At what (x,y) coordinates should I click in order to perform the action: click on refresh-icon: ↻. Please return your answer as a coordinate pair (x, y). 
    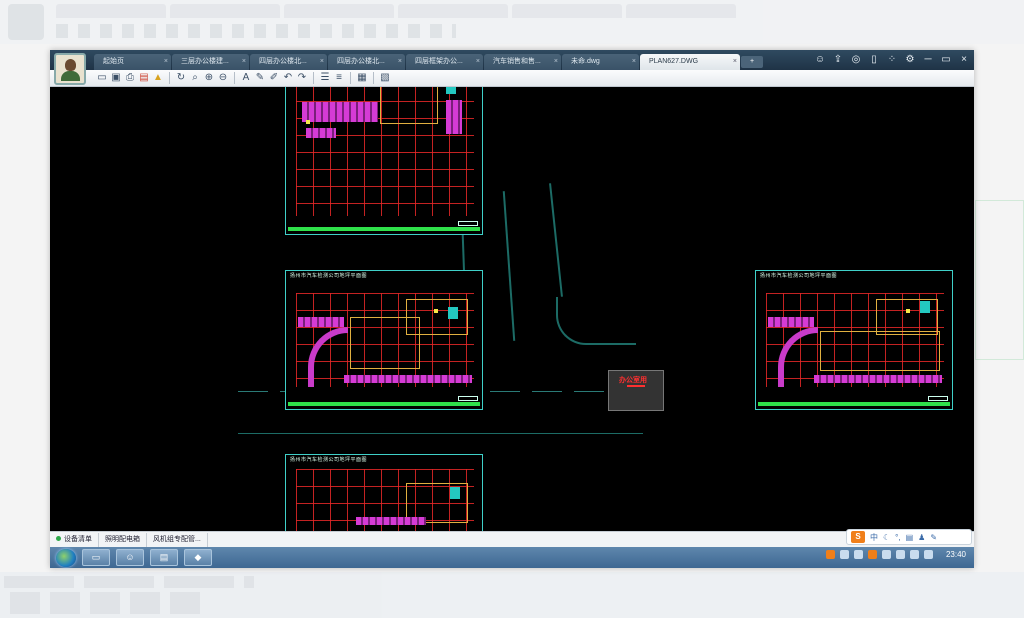
    Looking at the image, I should click on (181, 78).